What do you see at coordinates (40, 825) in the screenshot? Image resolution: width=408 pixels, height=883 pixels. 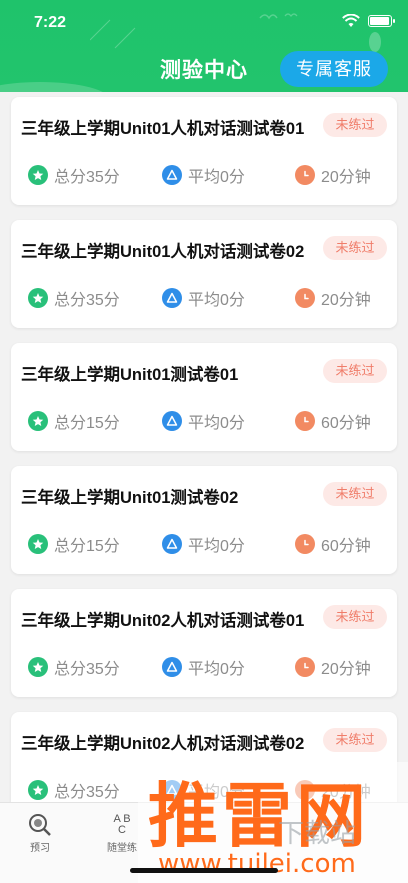 I see `magnifier-icon` at bounding box center [40, 825].